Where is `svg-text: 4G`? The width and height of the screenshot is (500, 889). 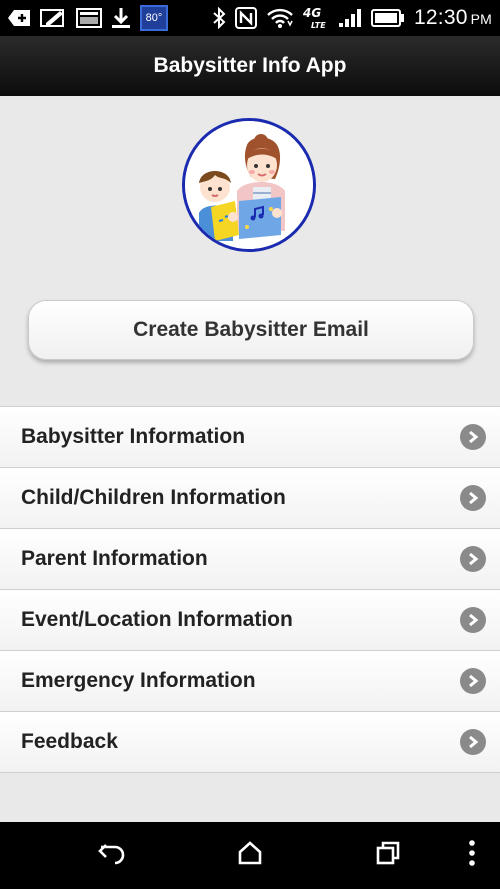 svg-text: 4G is located at coordinates (312, 13).